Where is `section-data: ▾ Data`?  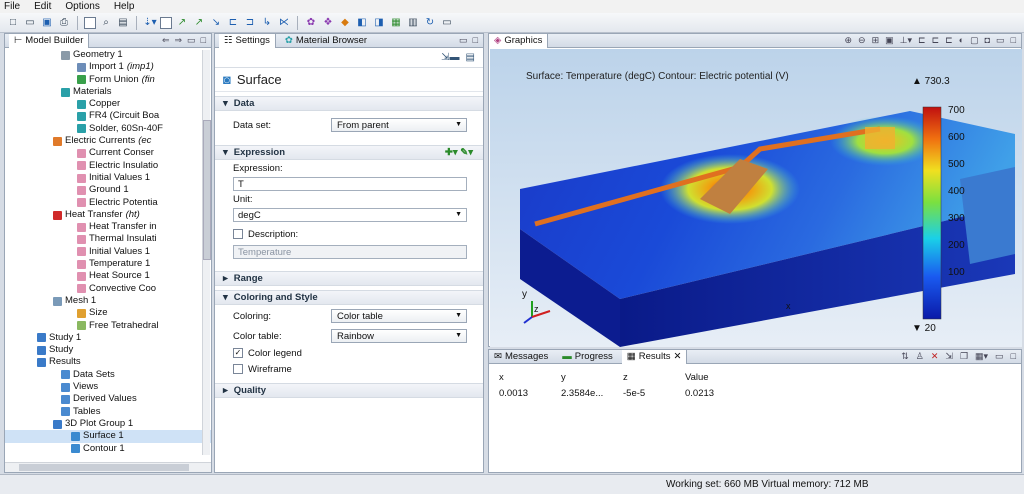
section-data: ▾ Data is located at coordinates (349, 103).